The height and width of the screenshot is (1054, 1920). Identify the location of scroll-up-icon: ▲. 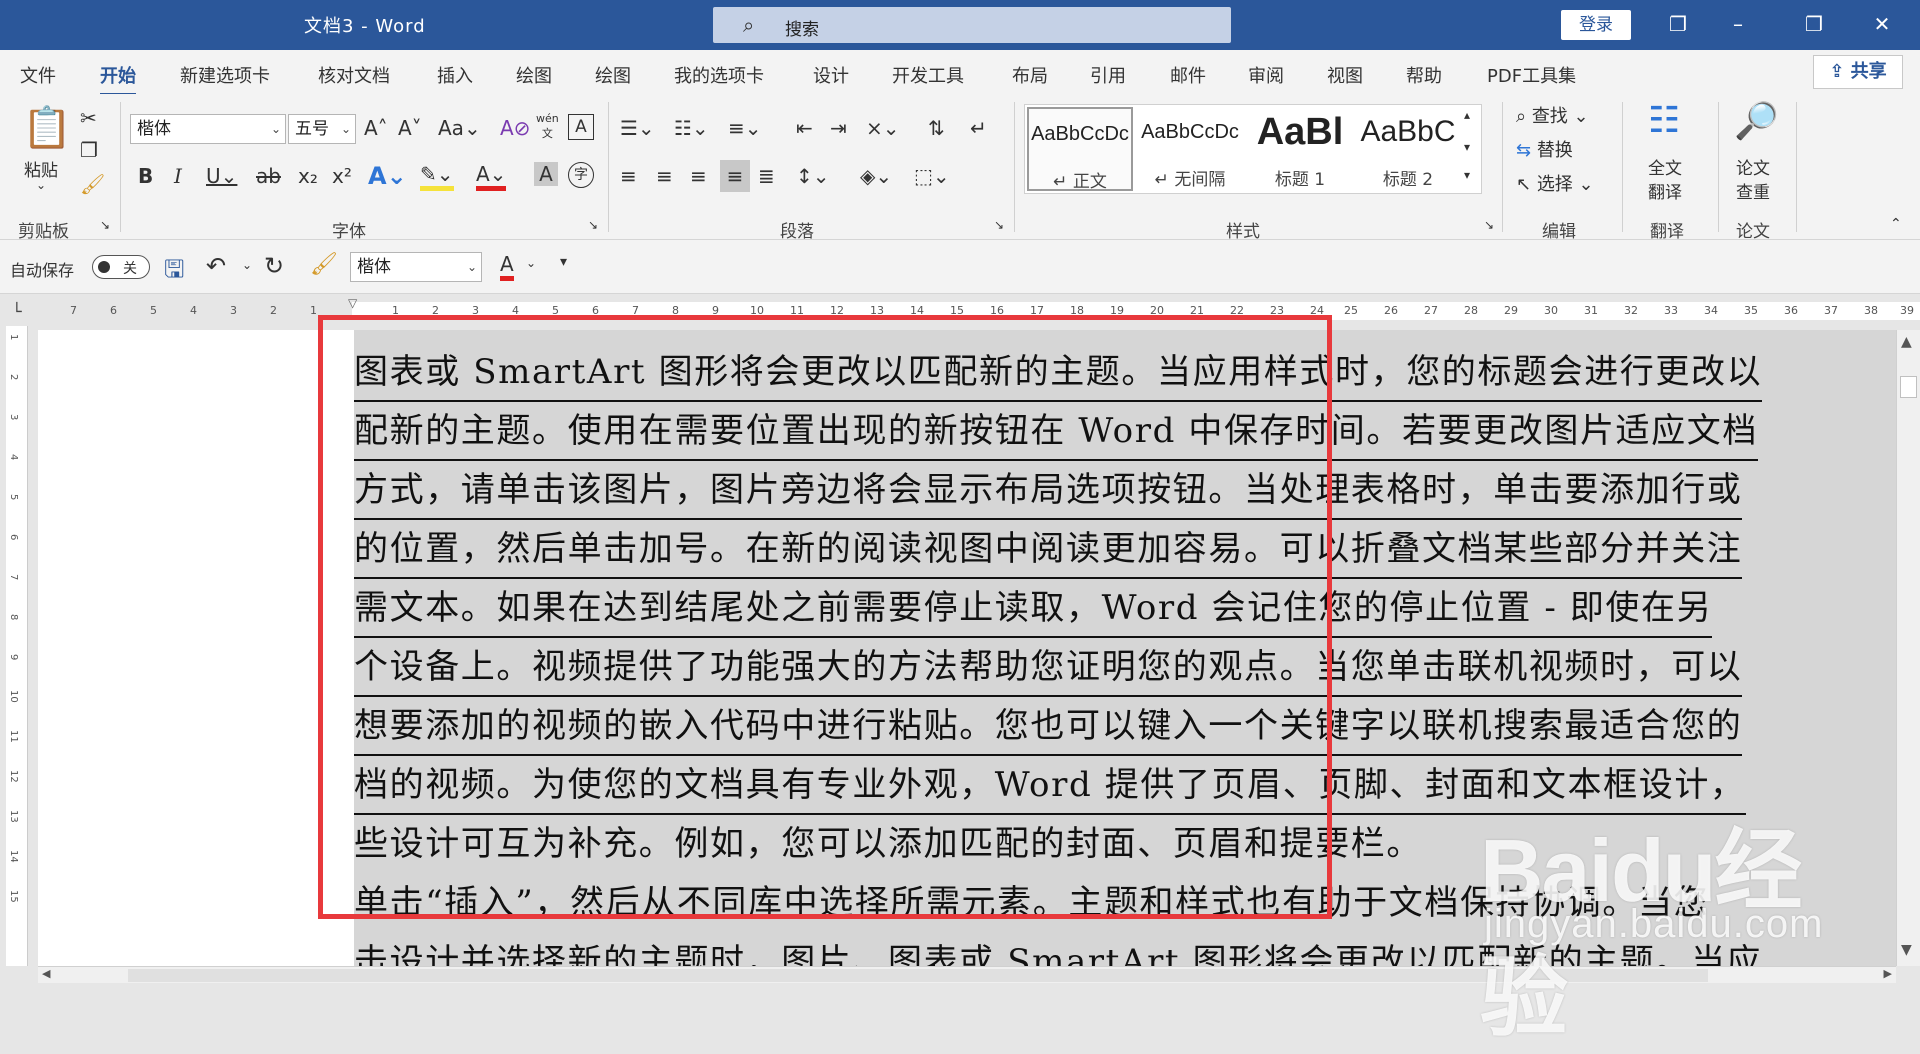
(1906, 342).